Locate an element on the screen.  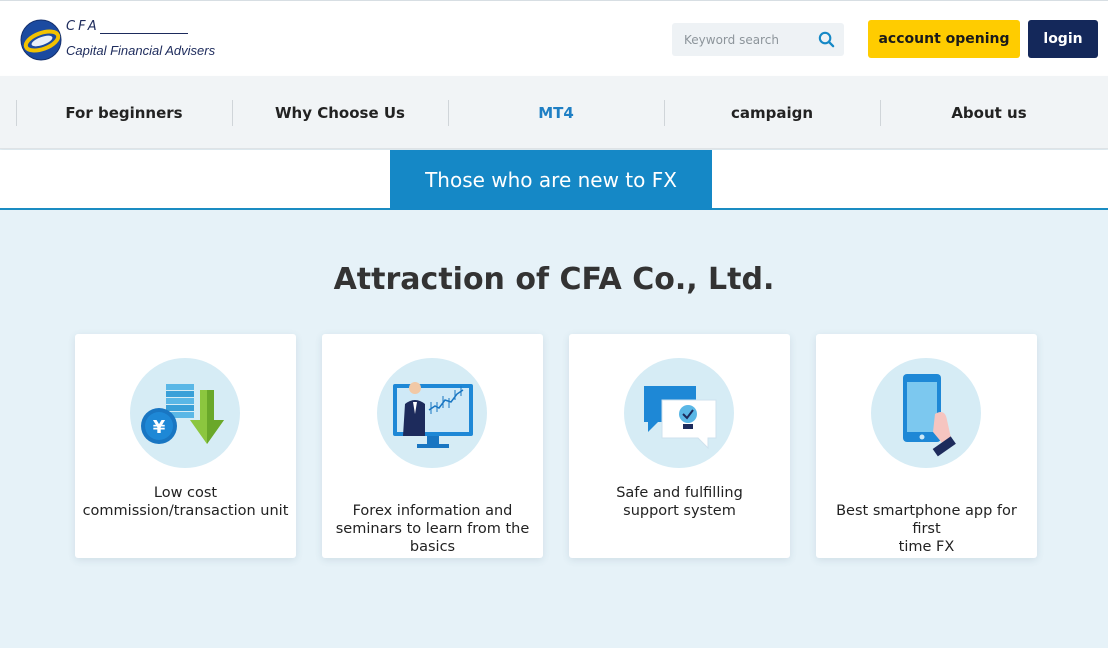
keyword-search-box is located at coordinates (758, 39).